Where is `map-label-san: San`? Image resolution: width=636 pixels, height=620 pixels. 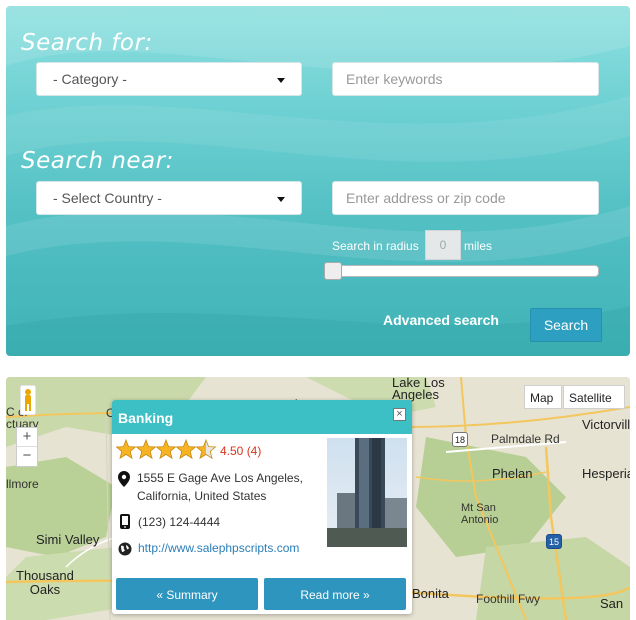 map-label-san: San is located at coordinates (612, 603).